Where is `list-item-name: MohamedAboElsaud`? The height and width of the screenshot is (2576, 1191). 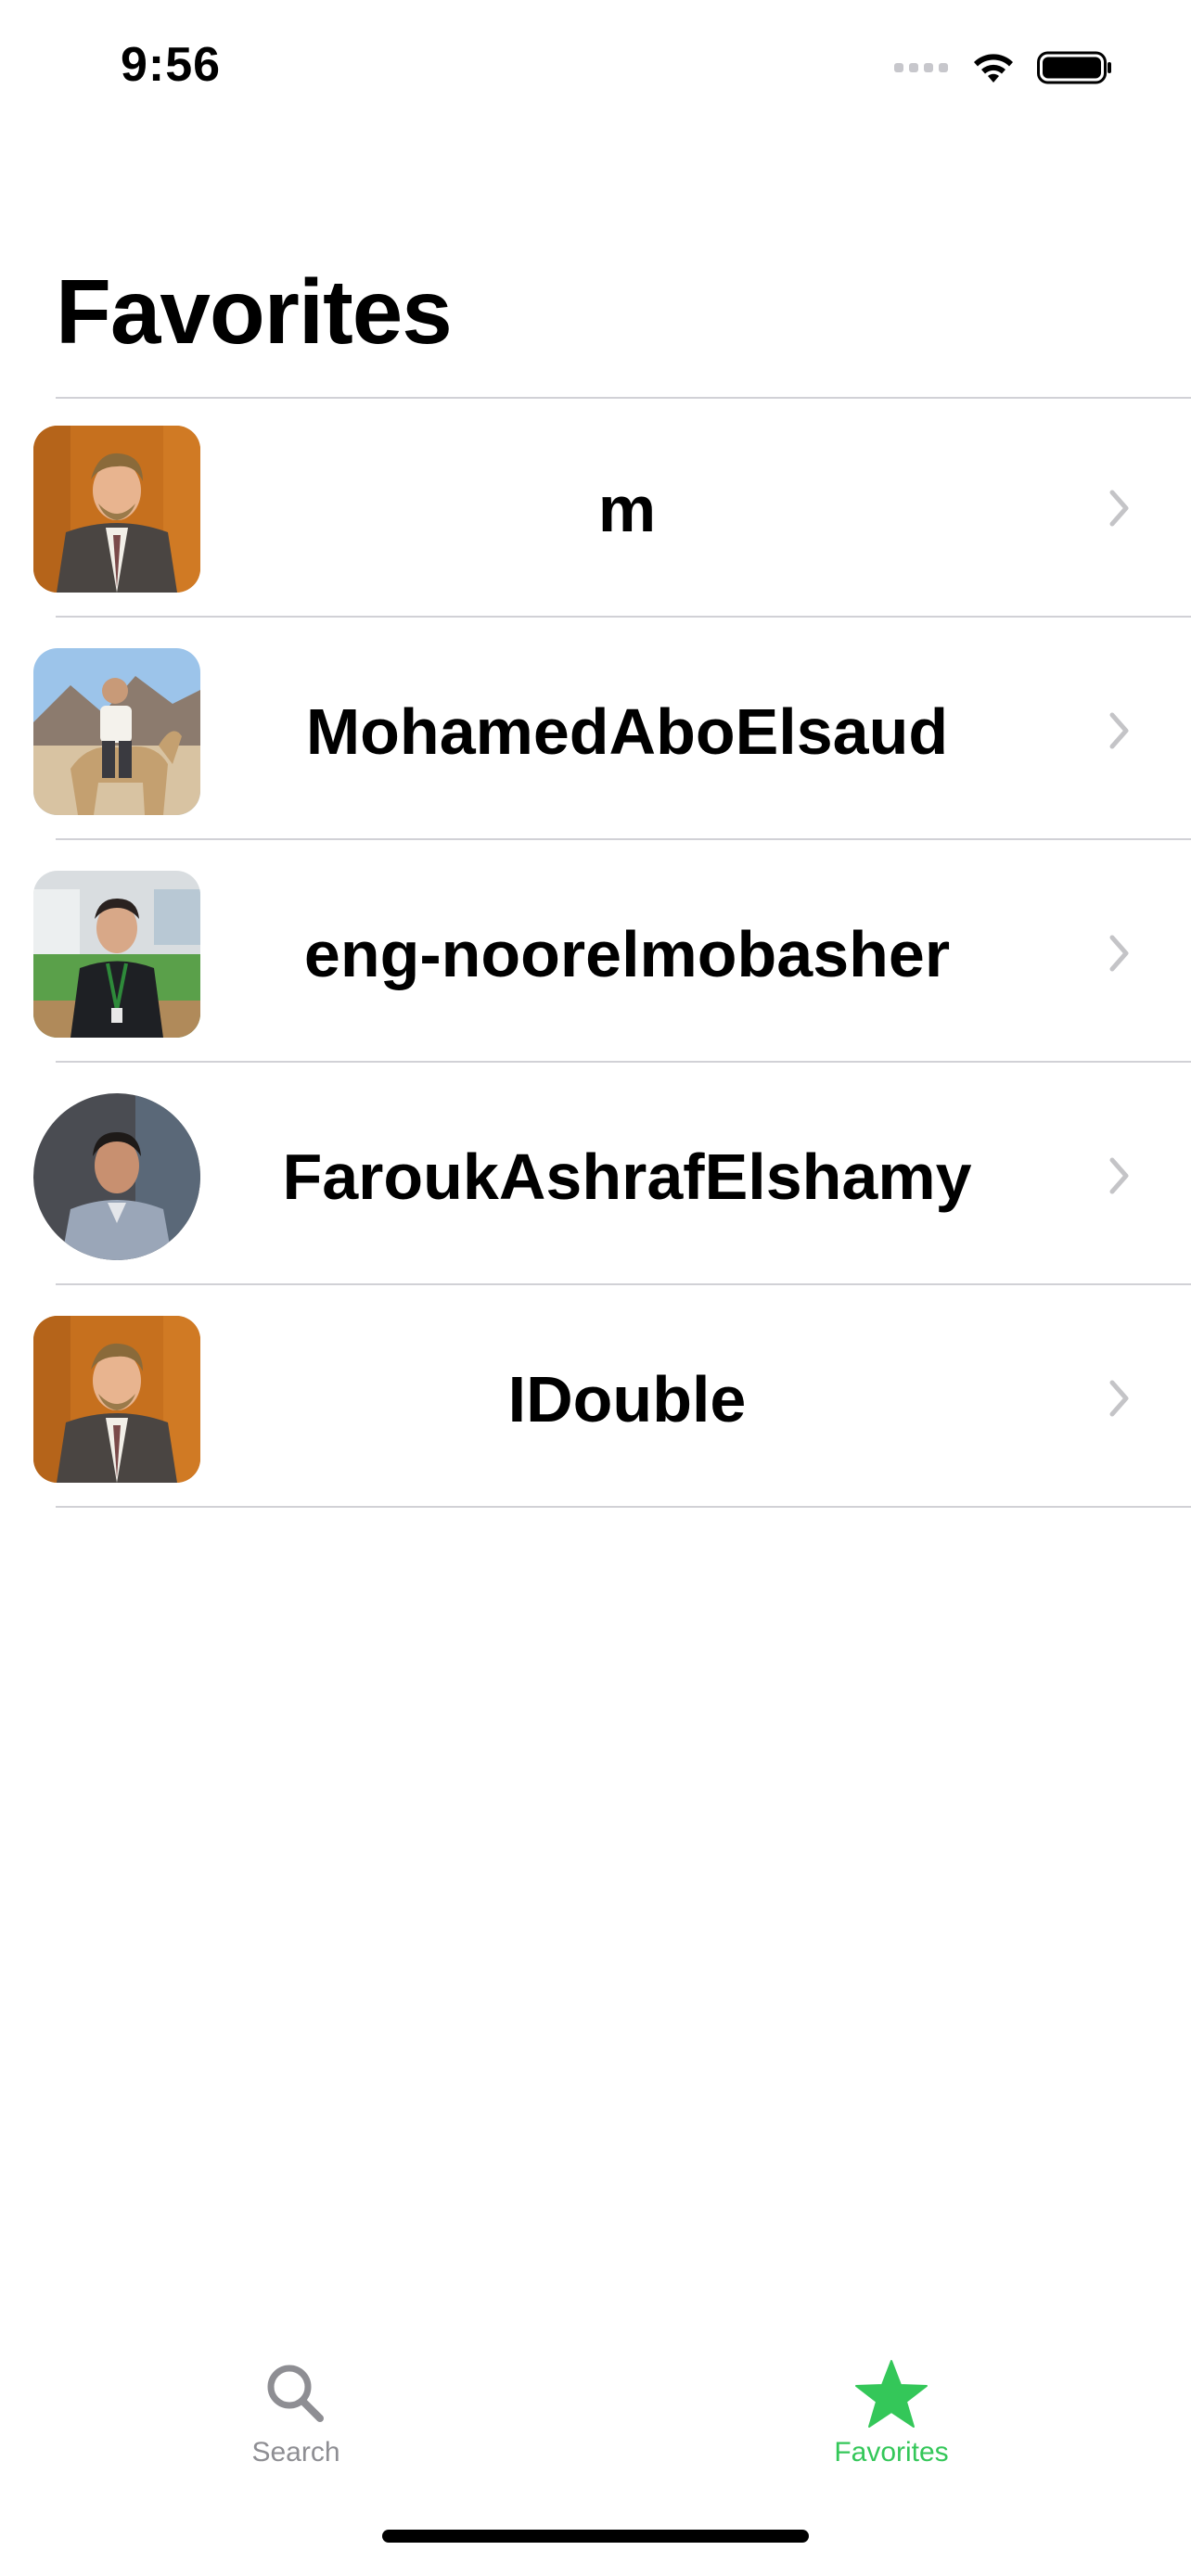 list-item-name: MohamedAboElsaud is located at coordinates (627, 732).